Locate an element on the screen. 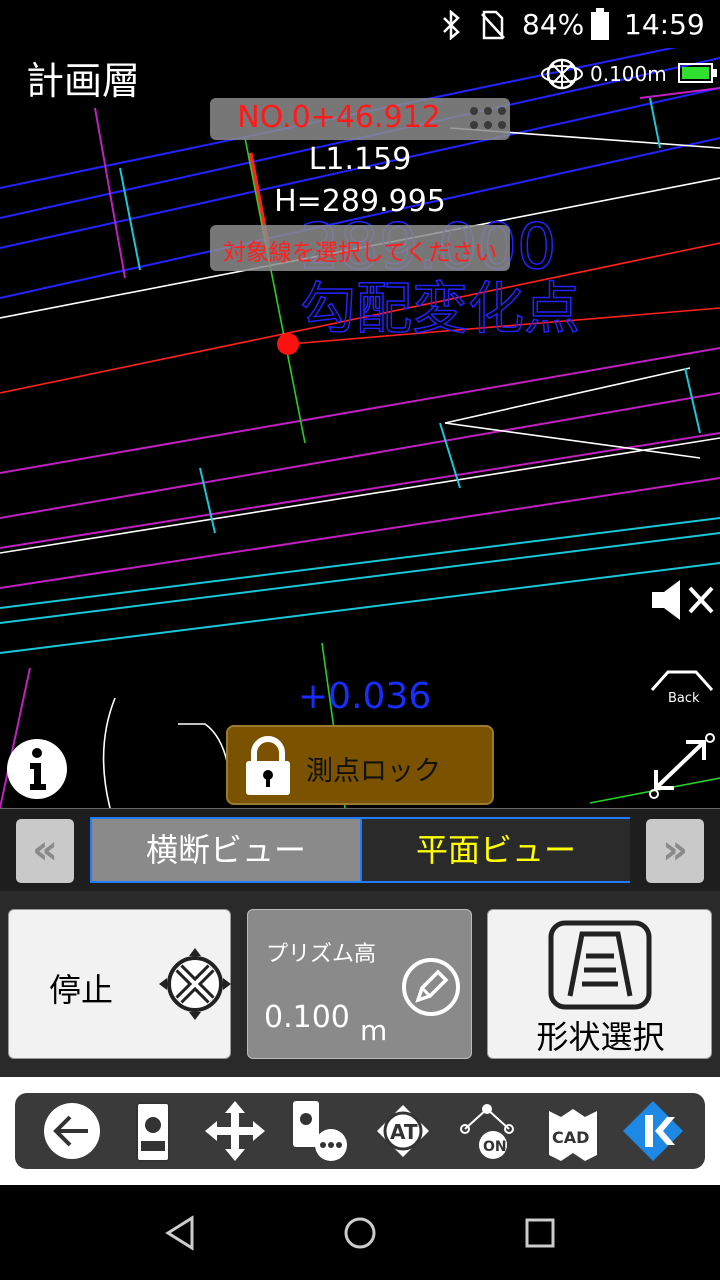 The width and height of the screenshot is (720, 1280). layer-title: 計画層 is located at coordinates (83, 81).